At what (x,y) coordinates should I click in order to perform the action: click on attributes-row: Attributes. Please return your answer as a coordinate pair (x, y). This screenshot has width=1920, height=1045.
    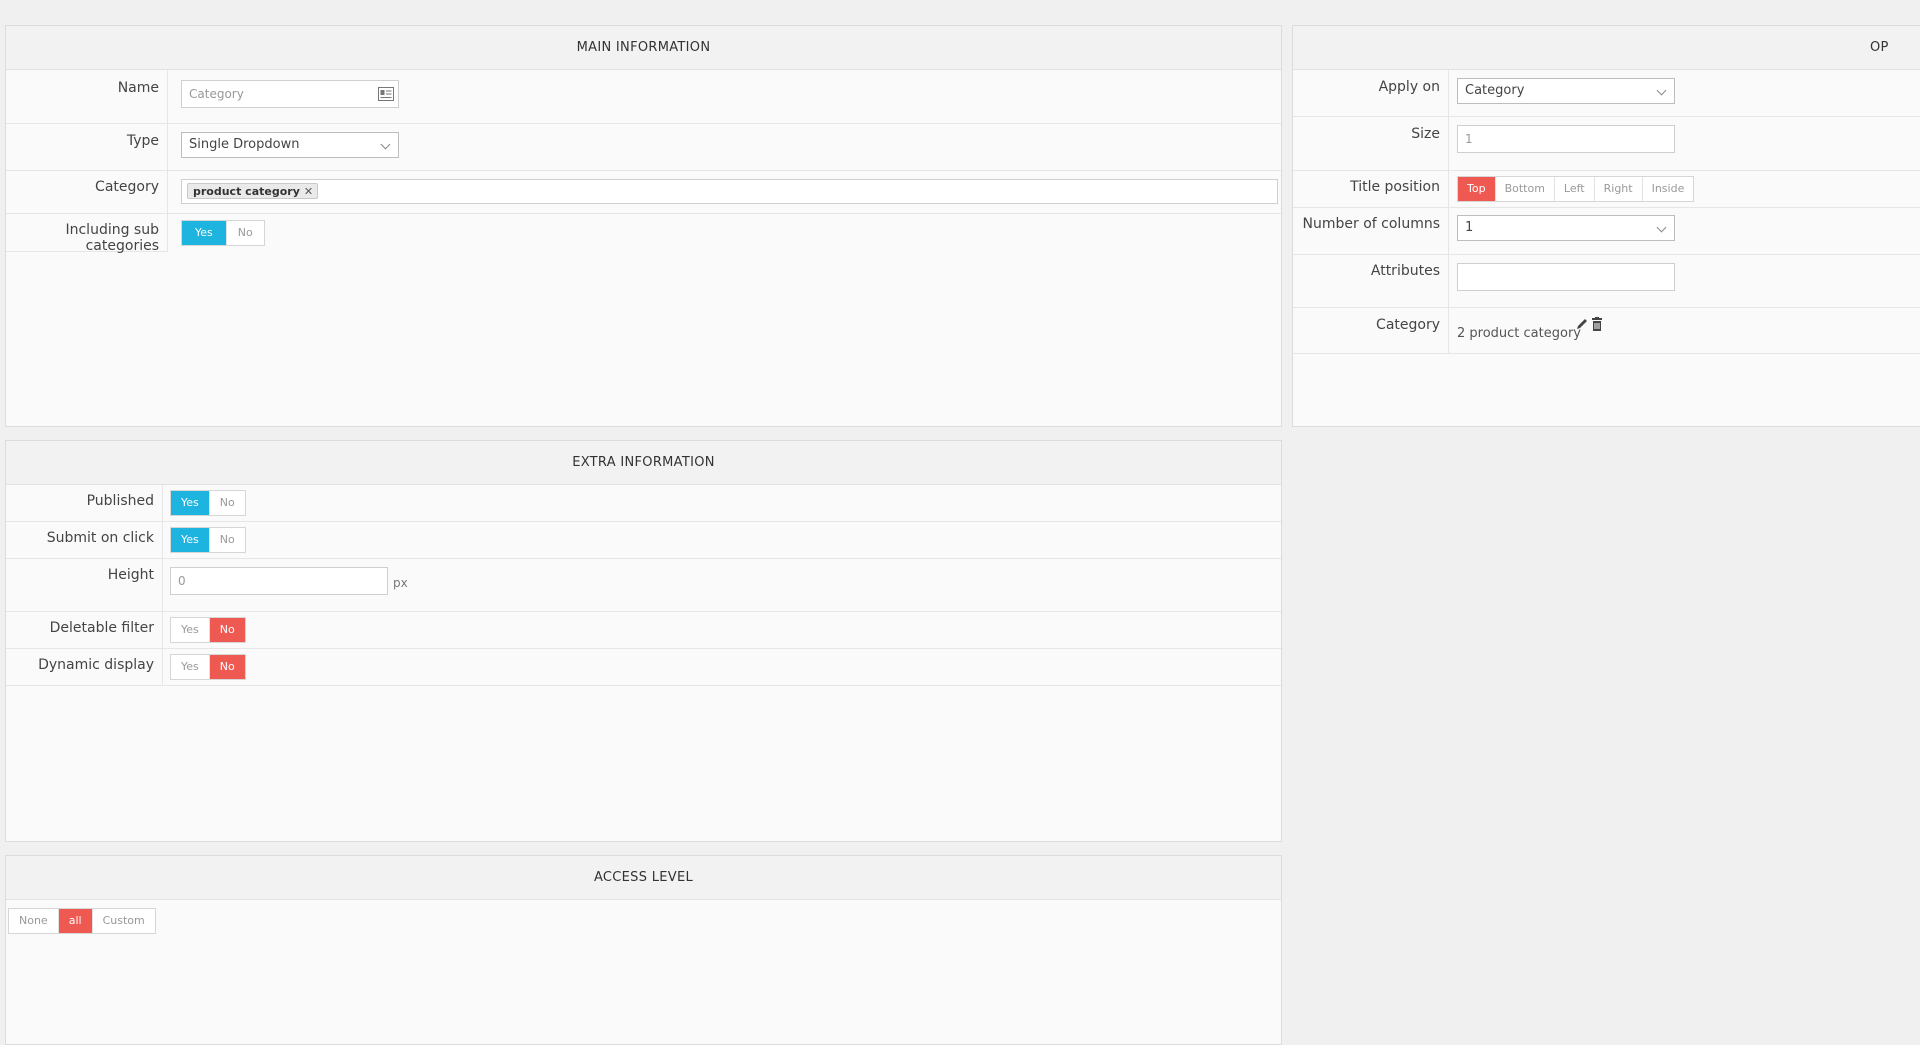
    Looking at the image, I should click on (1606, 281).